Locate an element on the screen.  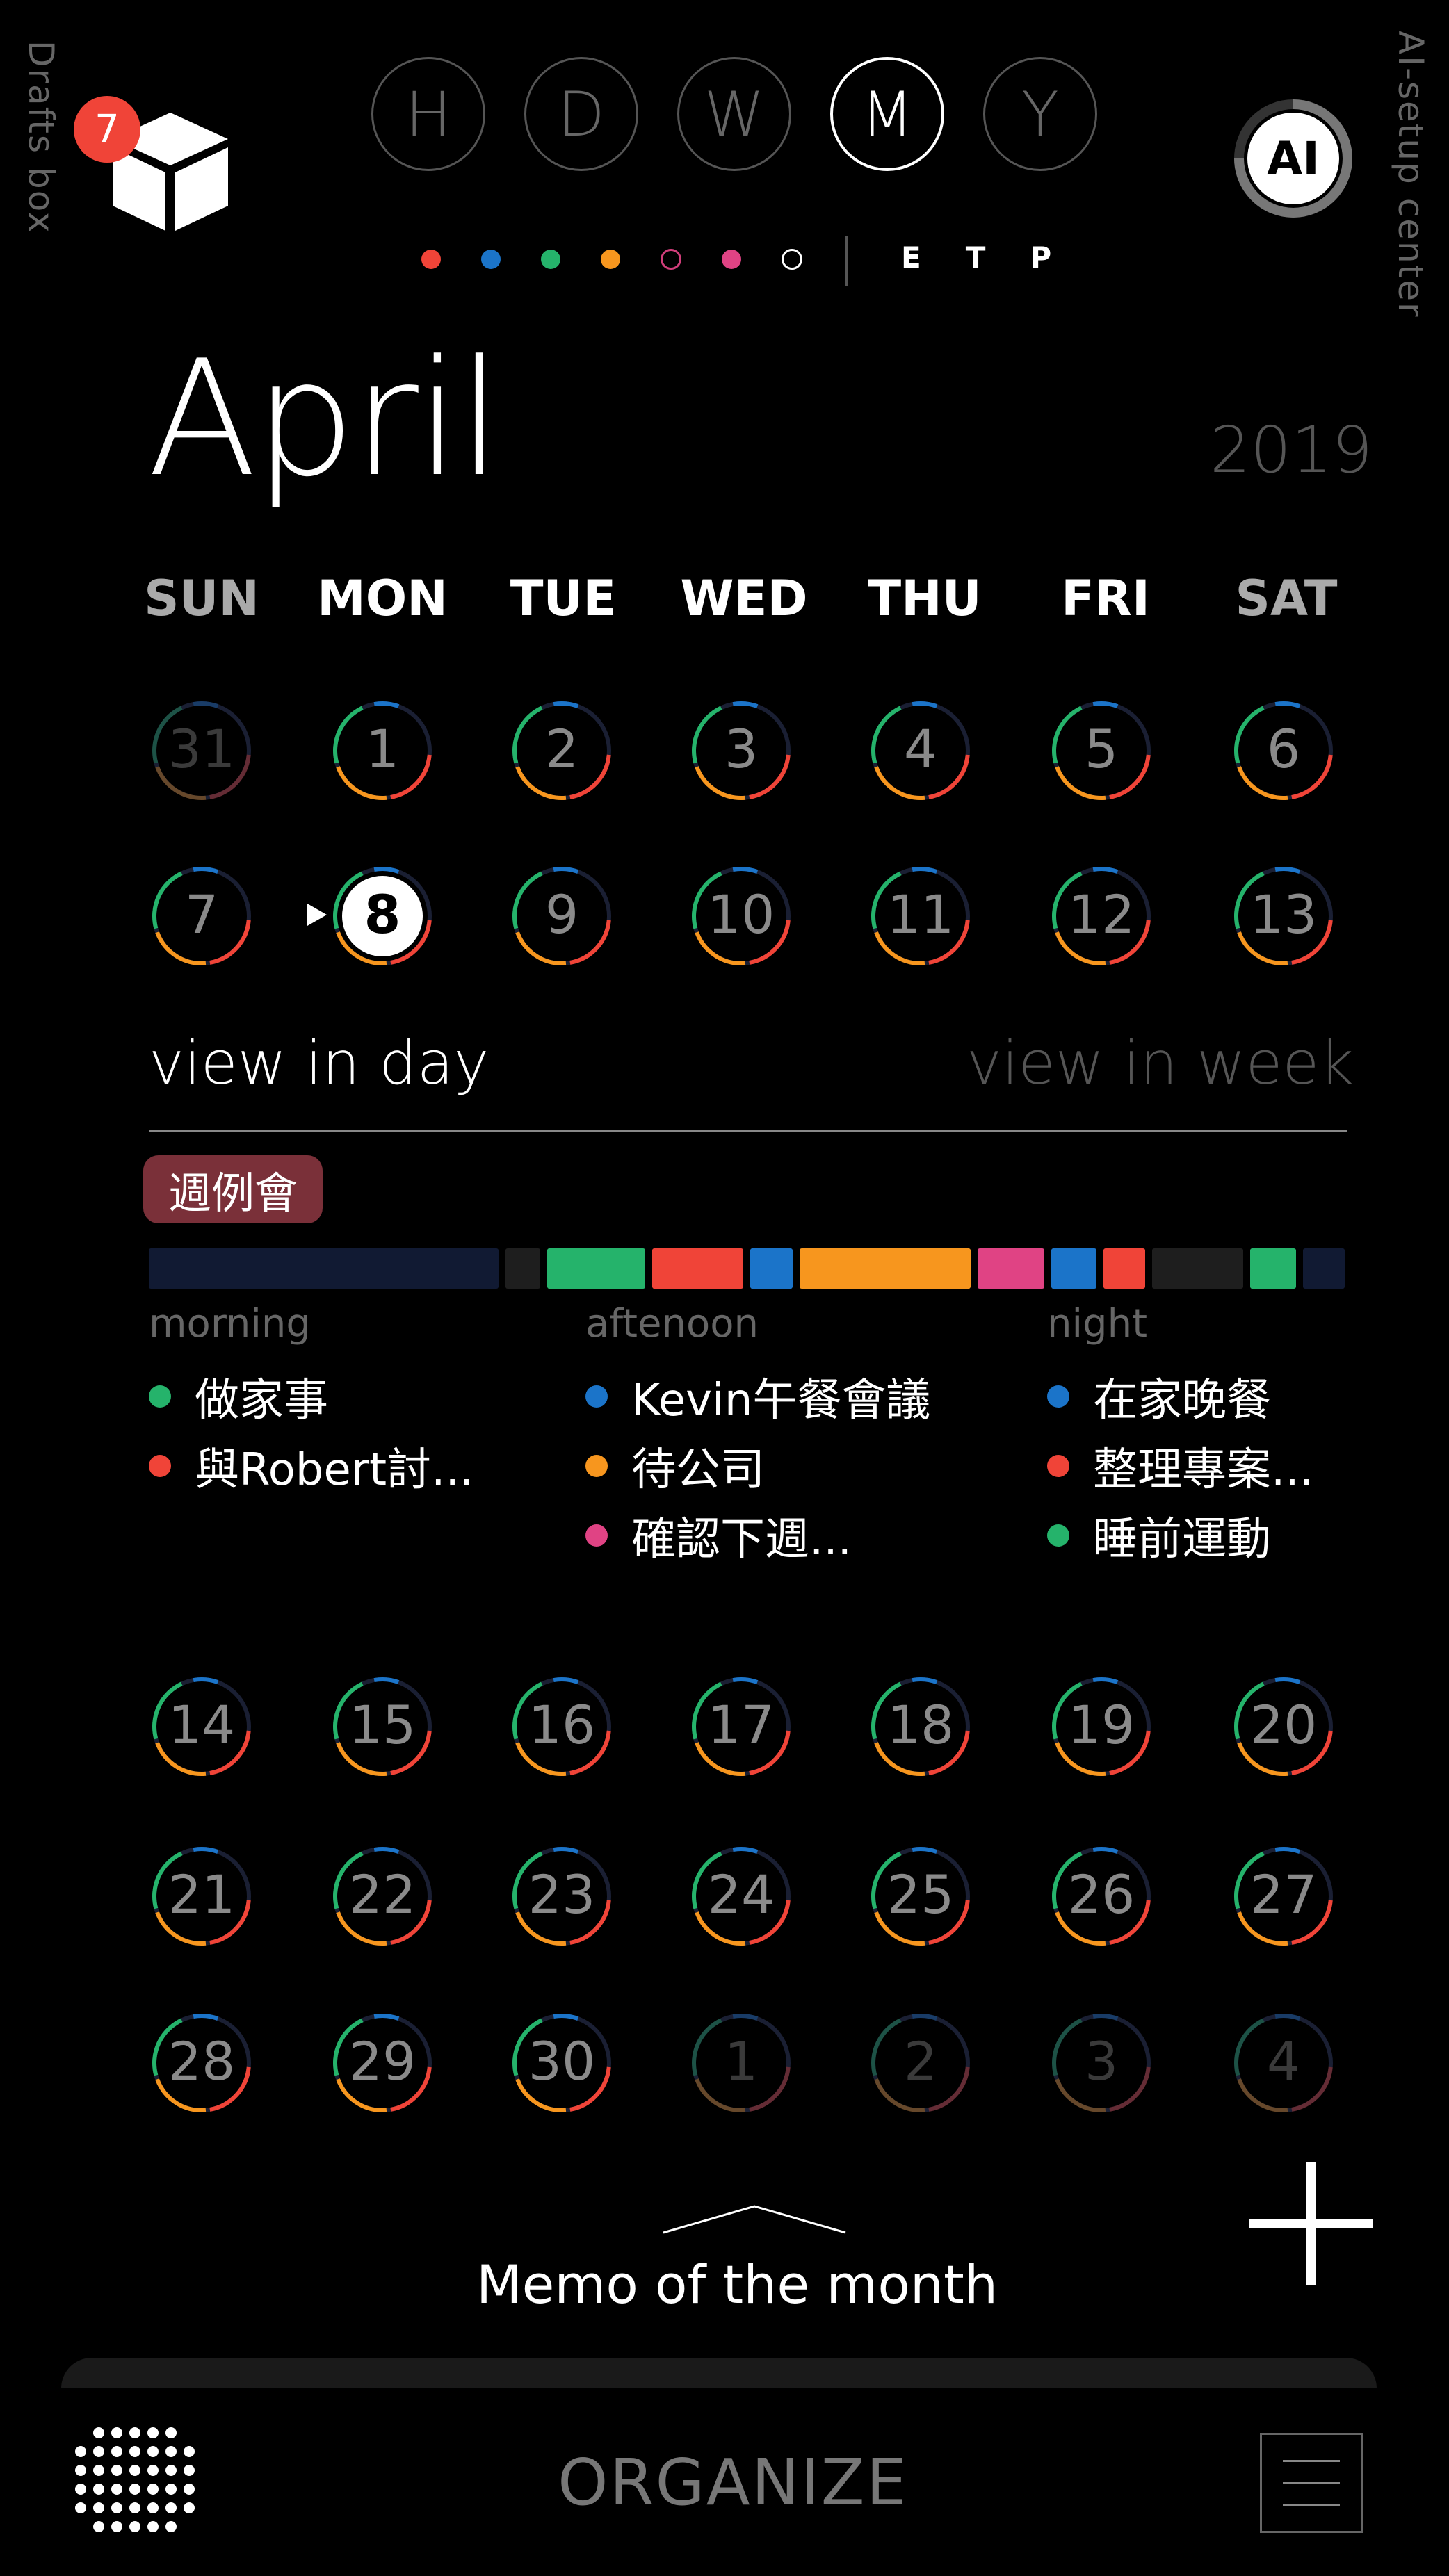
memo-of-the-month: Memo of the month is located at coordinates (737, 2284).